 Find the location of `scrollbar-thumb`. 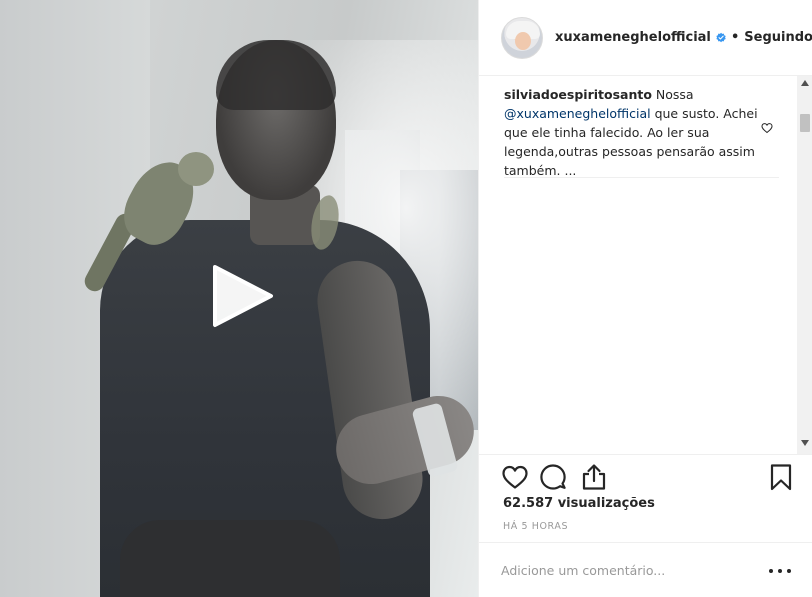

scrollbar-thumb is located at coordinates (805, 123).